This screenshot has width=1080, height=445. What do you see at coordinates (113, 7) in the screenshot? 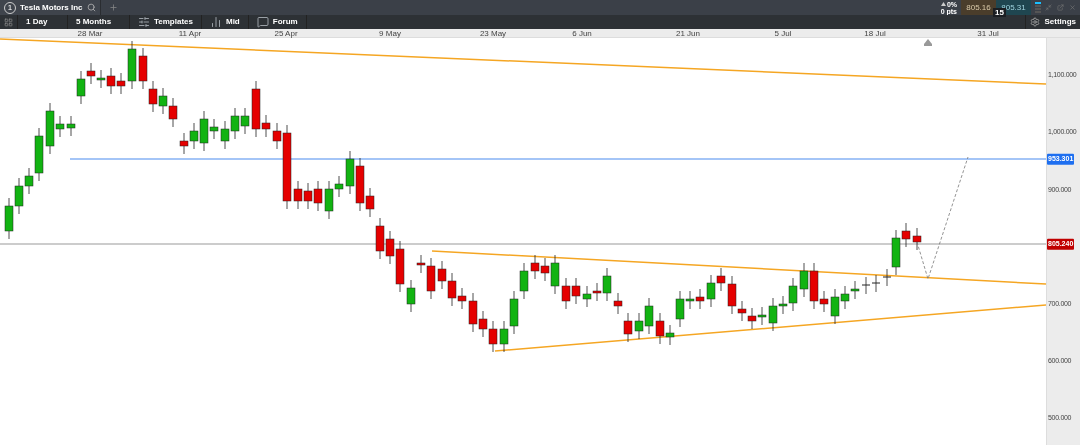
I see `add-tab-icon` at bounding box center [113, 7].